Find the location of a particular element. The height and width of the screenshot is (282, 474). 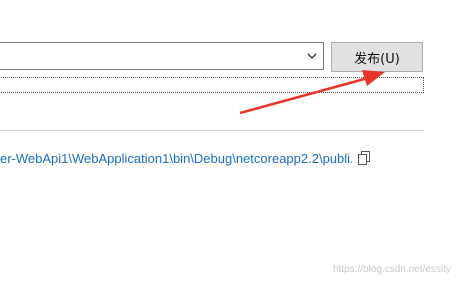

publish-button: 发布(U) is located at coordinates (377, 57).